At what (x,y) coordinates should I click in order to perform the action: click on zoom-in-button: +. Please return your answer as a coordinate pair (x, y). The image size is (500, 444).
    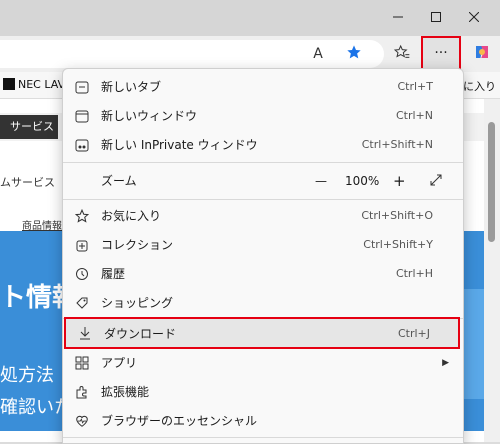
    Looking at the image, I should click on (399, 181).